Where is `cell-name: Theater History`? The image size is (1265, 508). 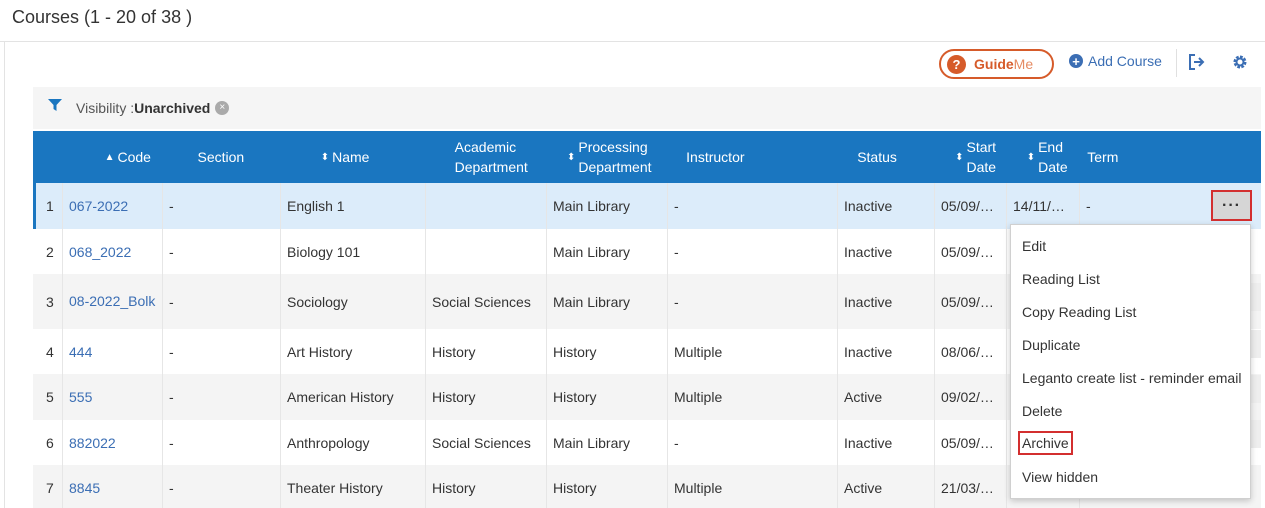
cell-name: Theater History is located at coordinates (353, 486).